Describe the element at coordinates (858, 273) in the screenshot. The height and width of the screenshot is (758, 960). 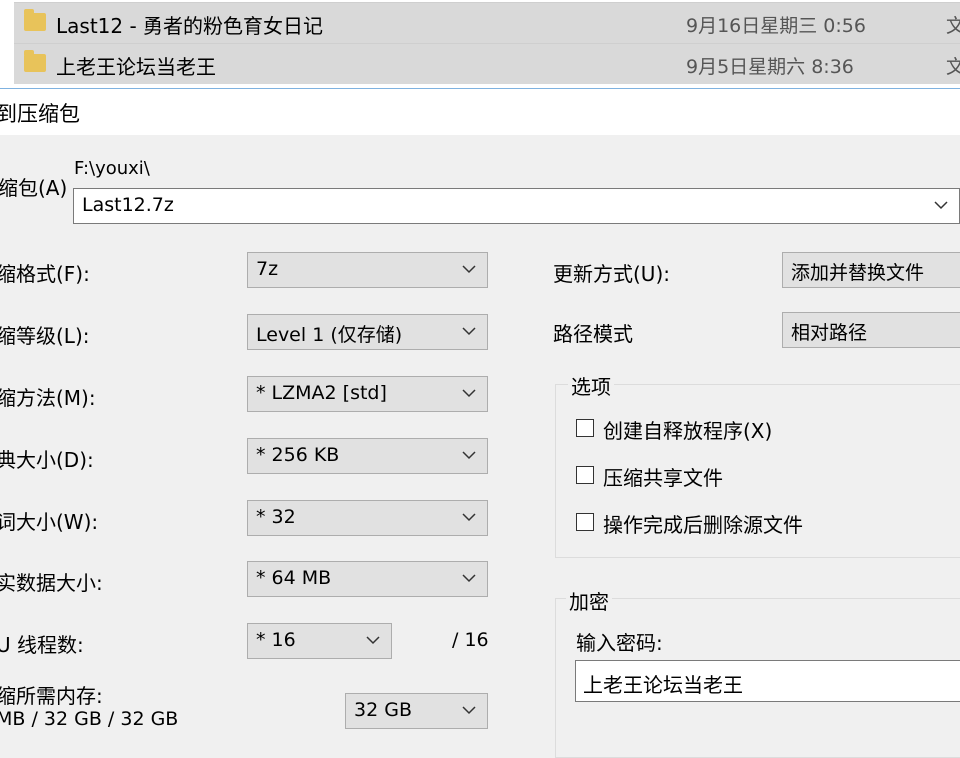
I see `update-mode-value: 添加并替换文件` at that location.